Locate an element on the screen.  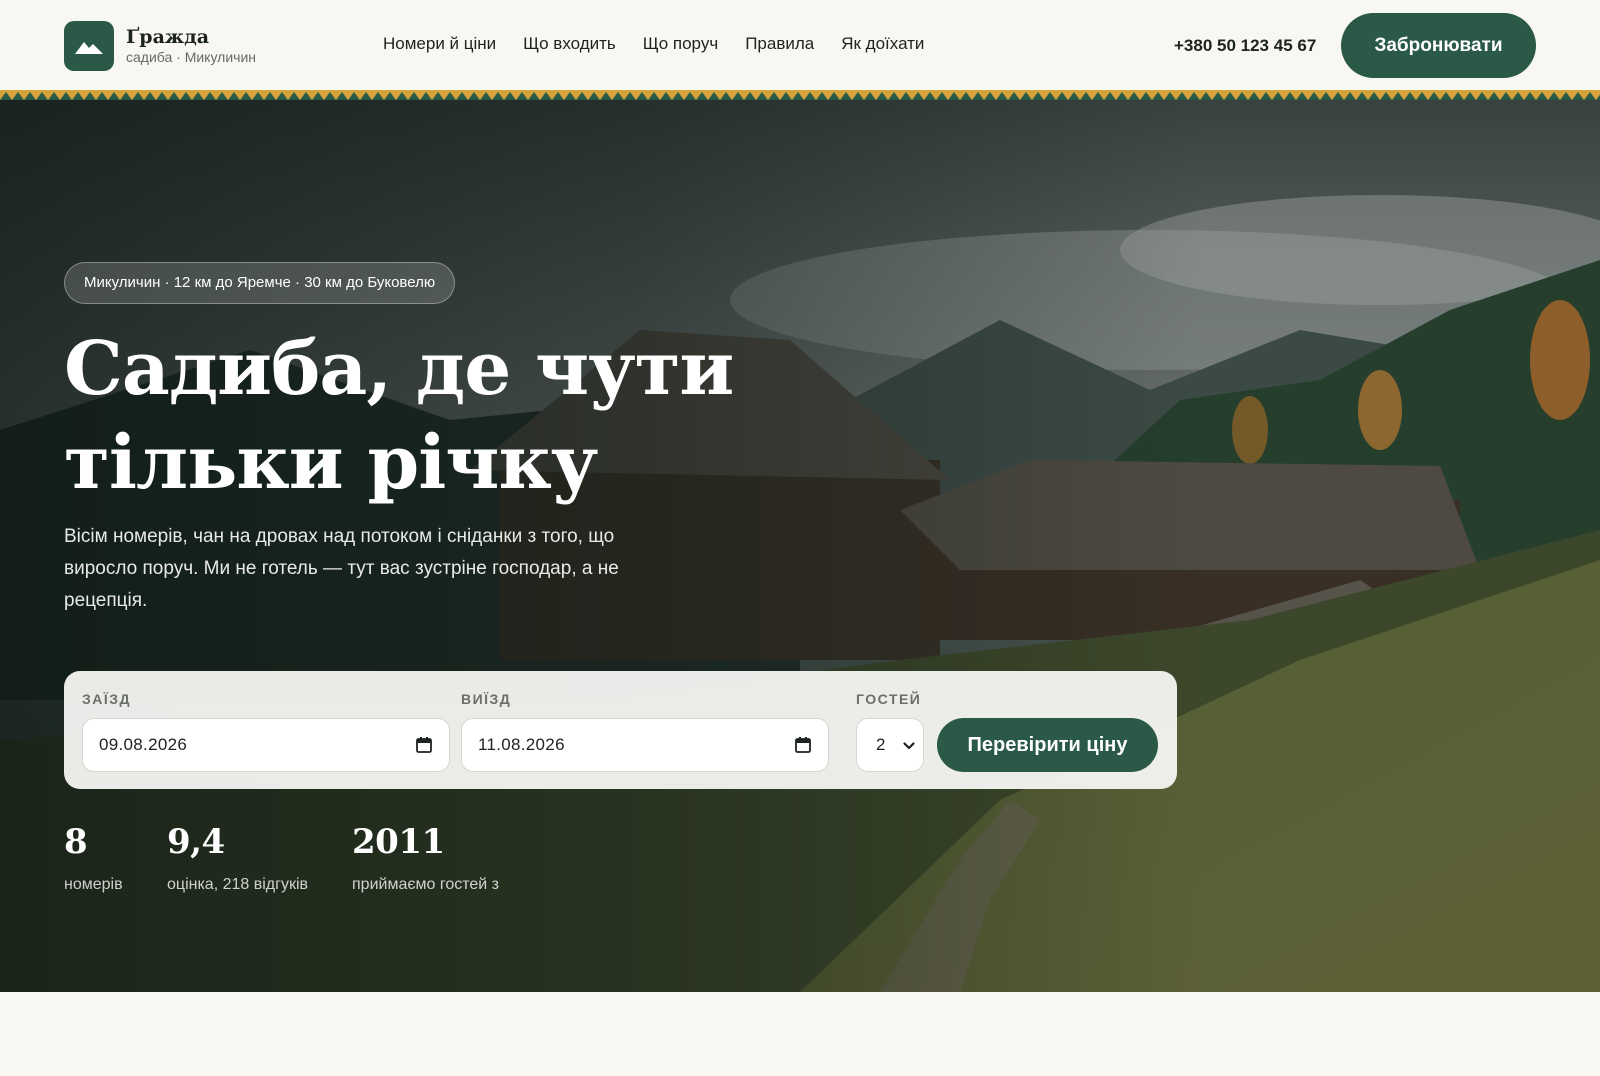
stat-label: номерів is located at coordinates (93, 884).